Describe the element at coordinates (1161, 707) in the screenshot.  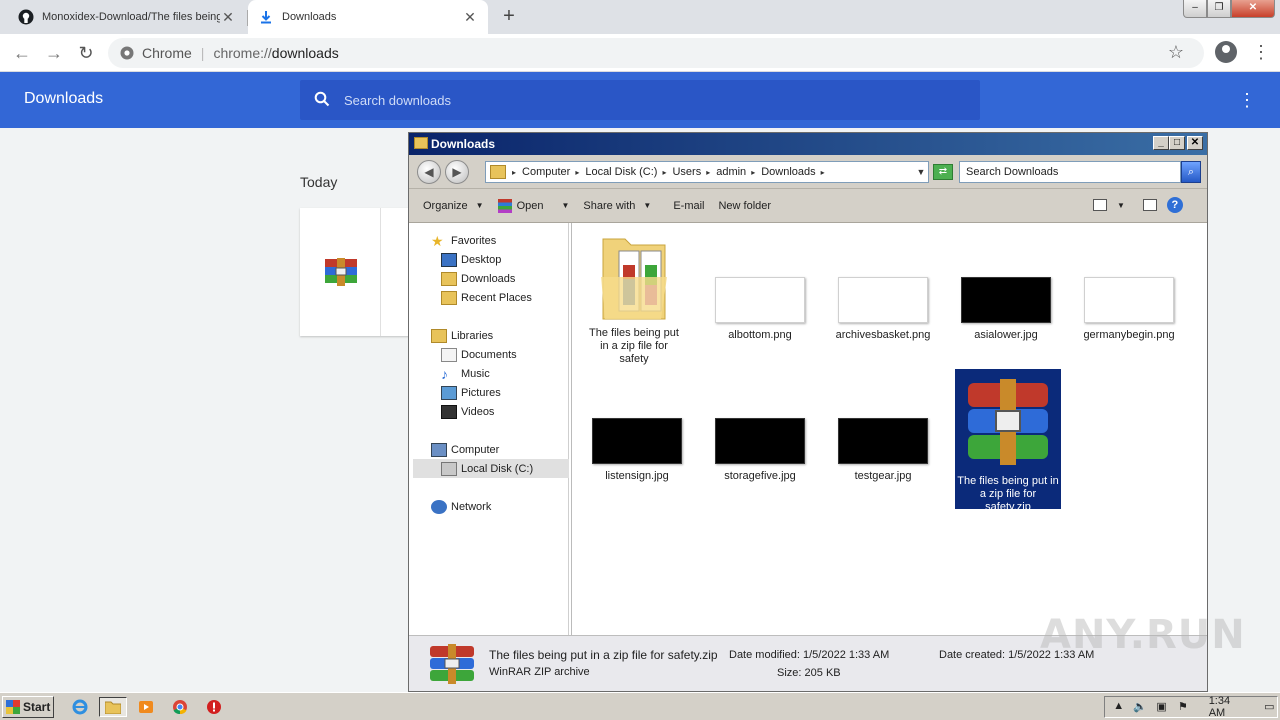
I see `network-icon: ▣` at that location.